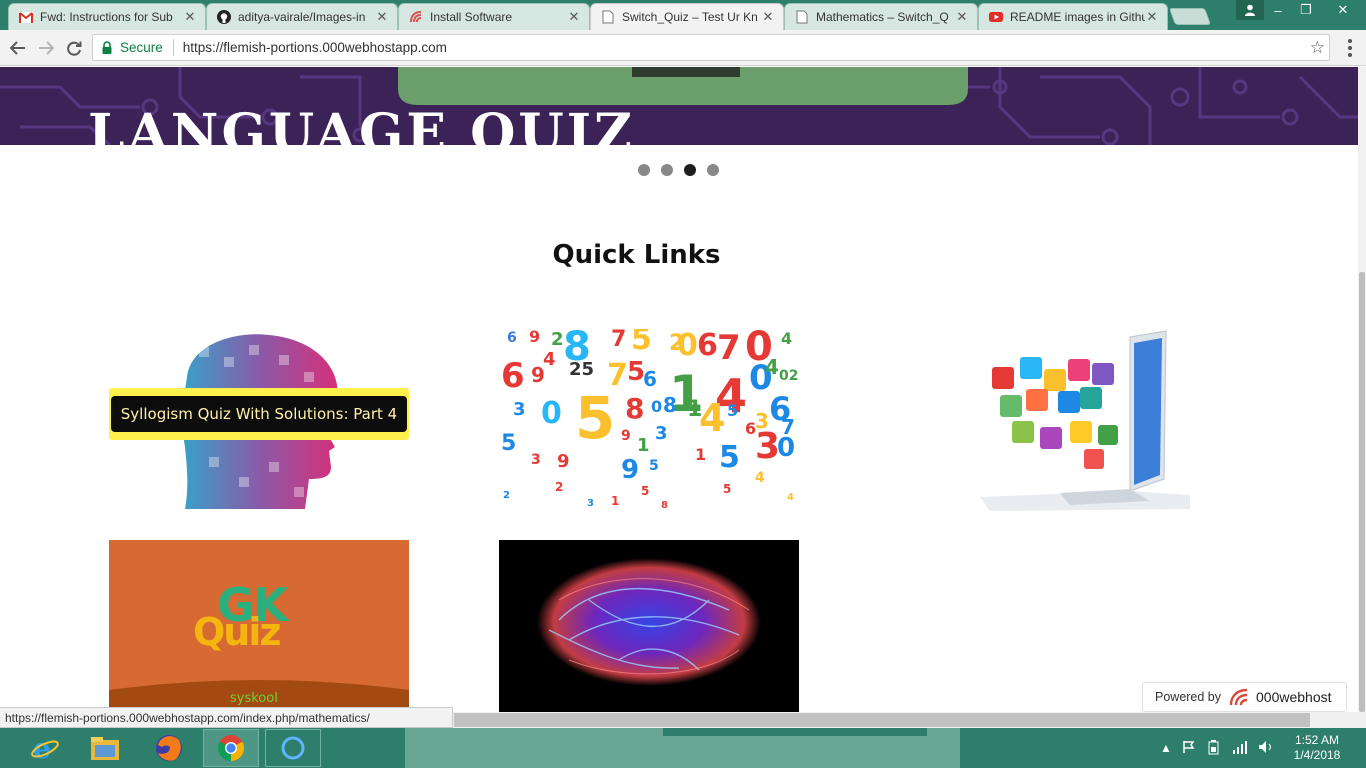 This screenshot has width=1366, height=768. I want to click on tab-mathematics: Mathematics – Switch_Q ✕, so click(881, 16).